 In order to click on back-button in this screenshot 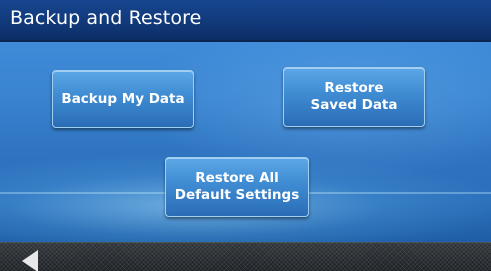, I will do `click(26, 259)`.